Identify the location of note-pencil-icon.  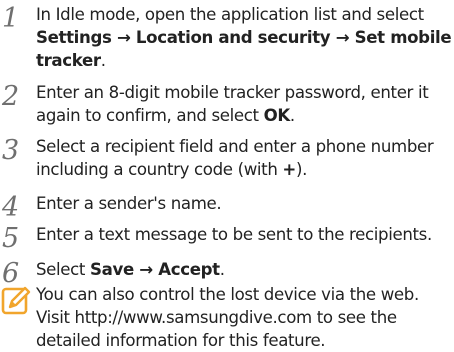
(16, 300).